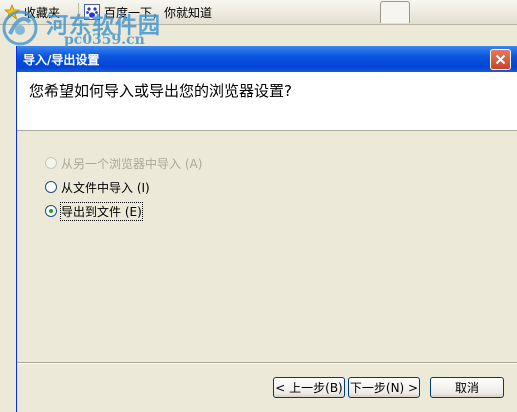  I want to click on next-button: 下一步(N) >, so click(384, 387).